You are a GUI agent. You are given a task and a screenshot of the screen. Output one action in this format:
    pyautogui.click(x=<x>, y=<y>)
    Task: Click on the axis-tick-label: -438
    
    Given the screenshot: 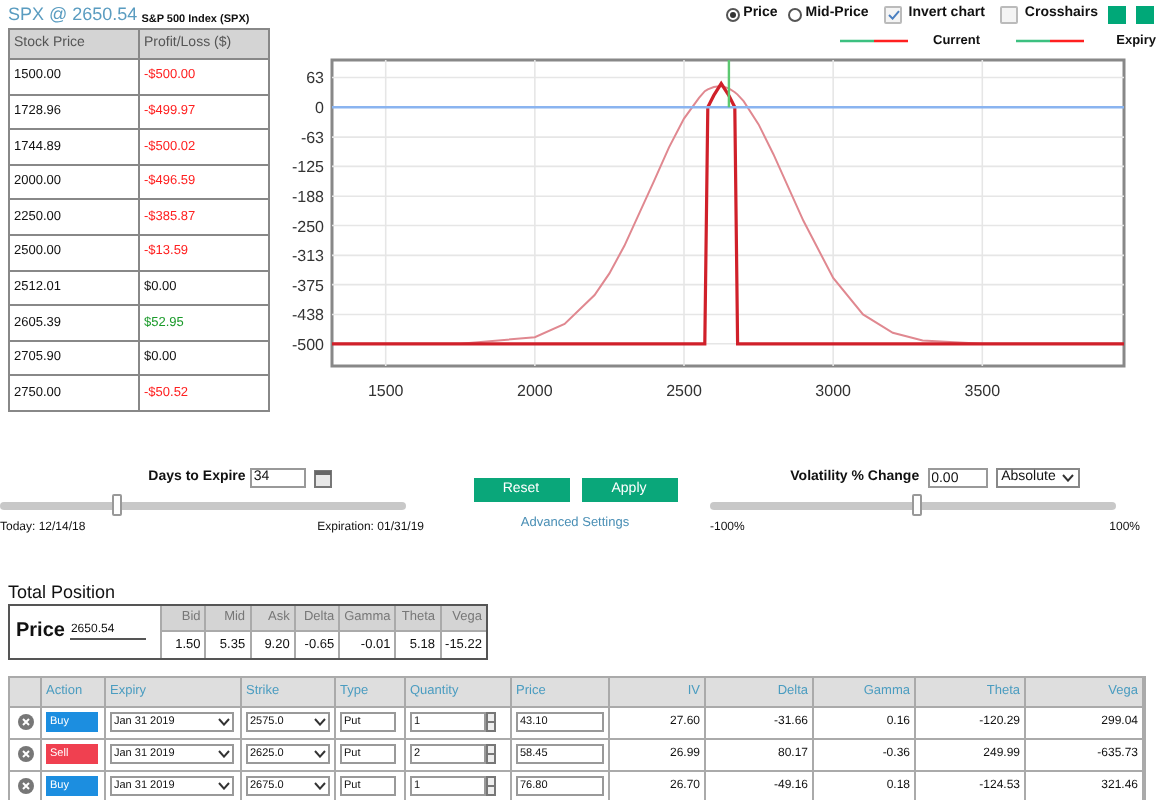 What is the action you would take?
    pyautogui.click(x=307, y=315)
    